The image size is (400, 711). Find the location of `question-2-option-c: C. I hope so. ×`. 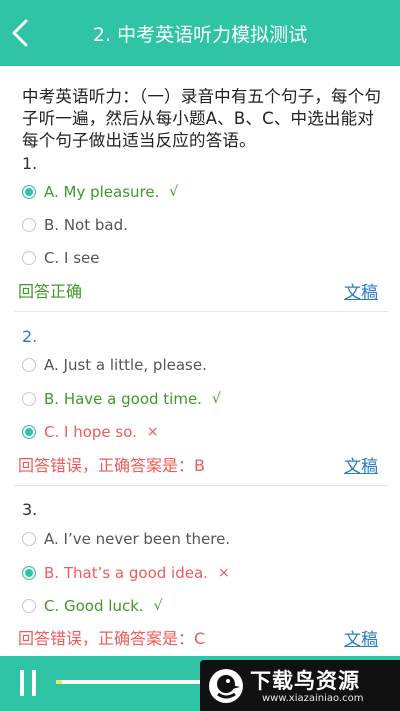

question-2-option-c: C. I hope so. × is located at coordinates (90, 432).